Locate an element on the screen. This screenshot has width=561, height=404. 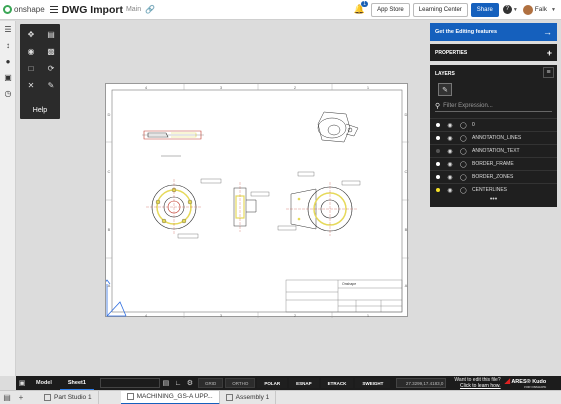
rotate-icon: ⟳ is located at coordinates (51, 68).